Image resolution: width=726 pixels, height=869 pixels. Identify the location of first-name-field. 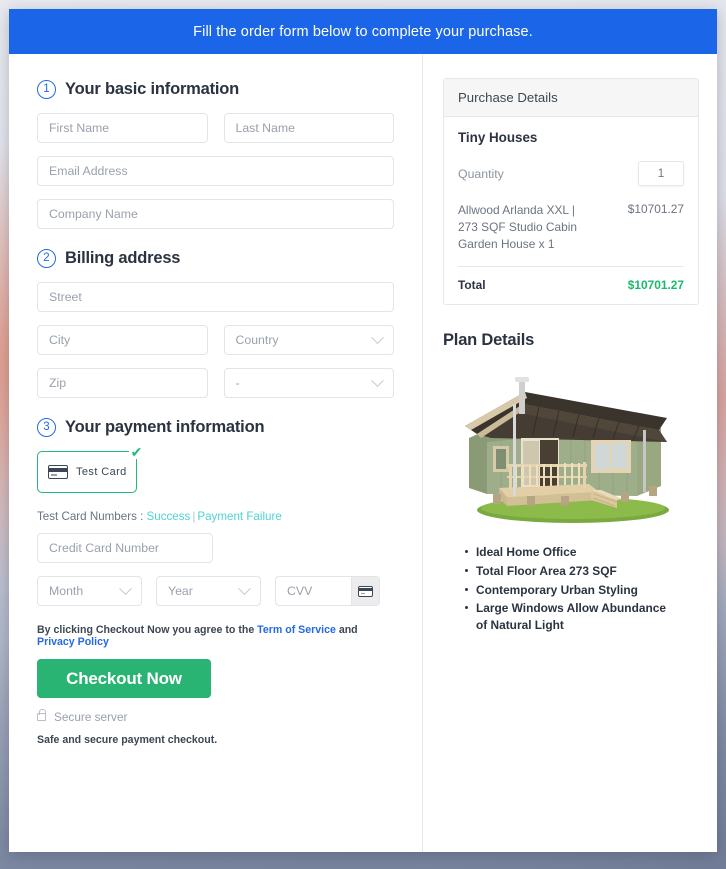
(122, 128).